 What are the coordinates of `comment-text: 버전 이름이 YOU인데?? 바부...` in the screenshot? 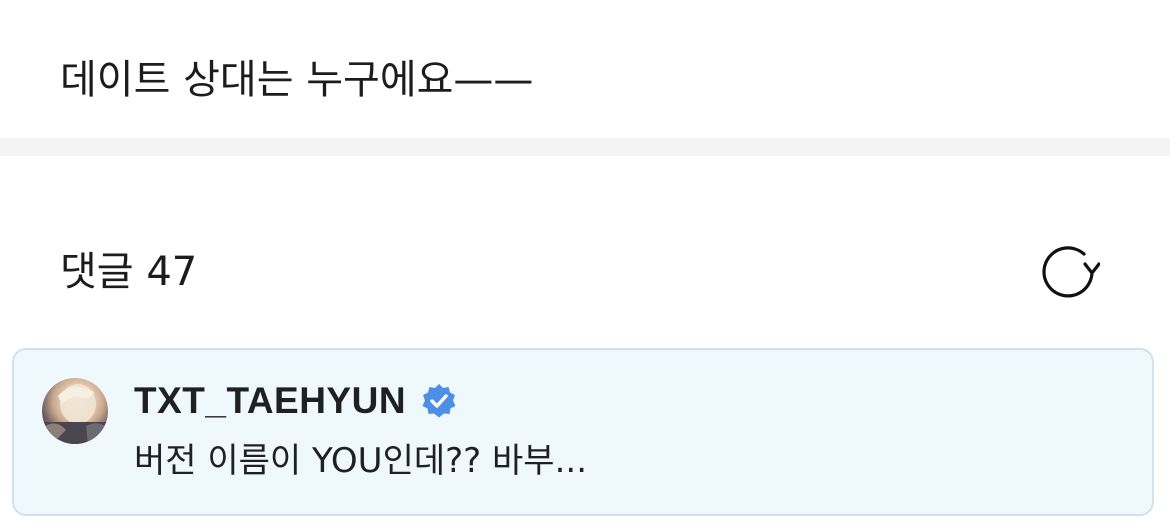 It's located at (361, 461).